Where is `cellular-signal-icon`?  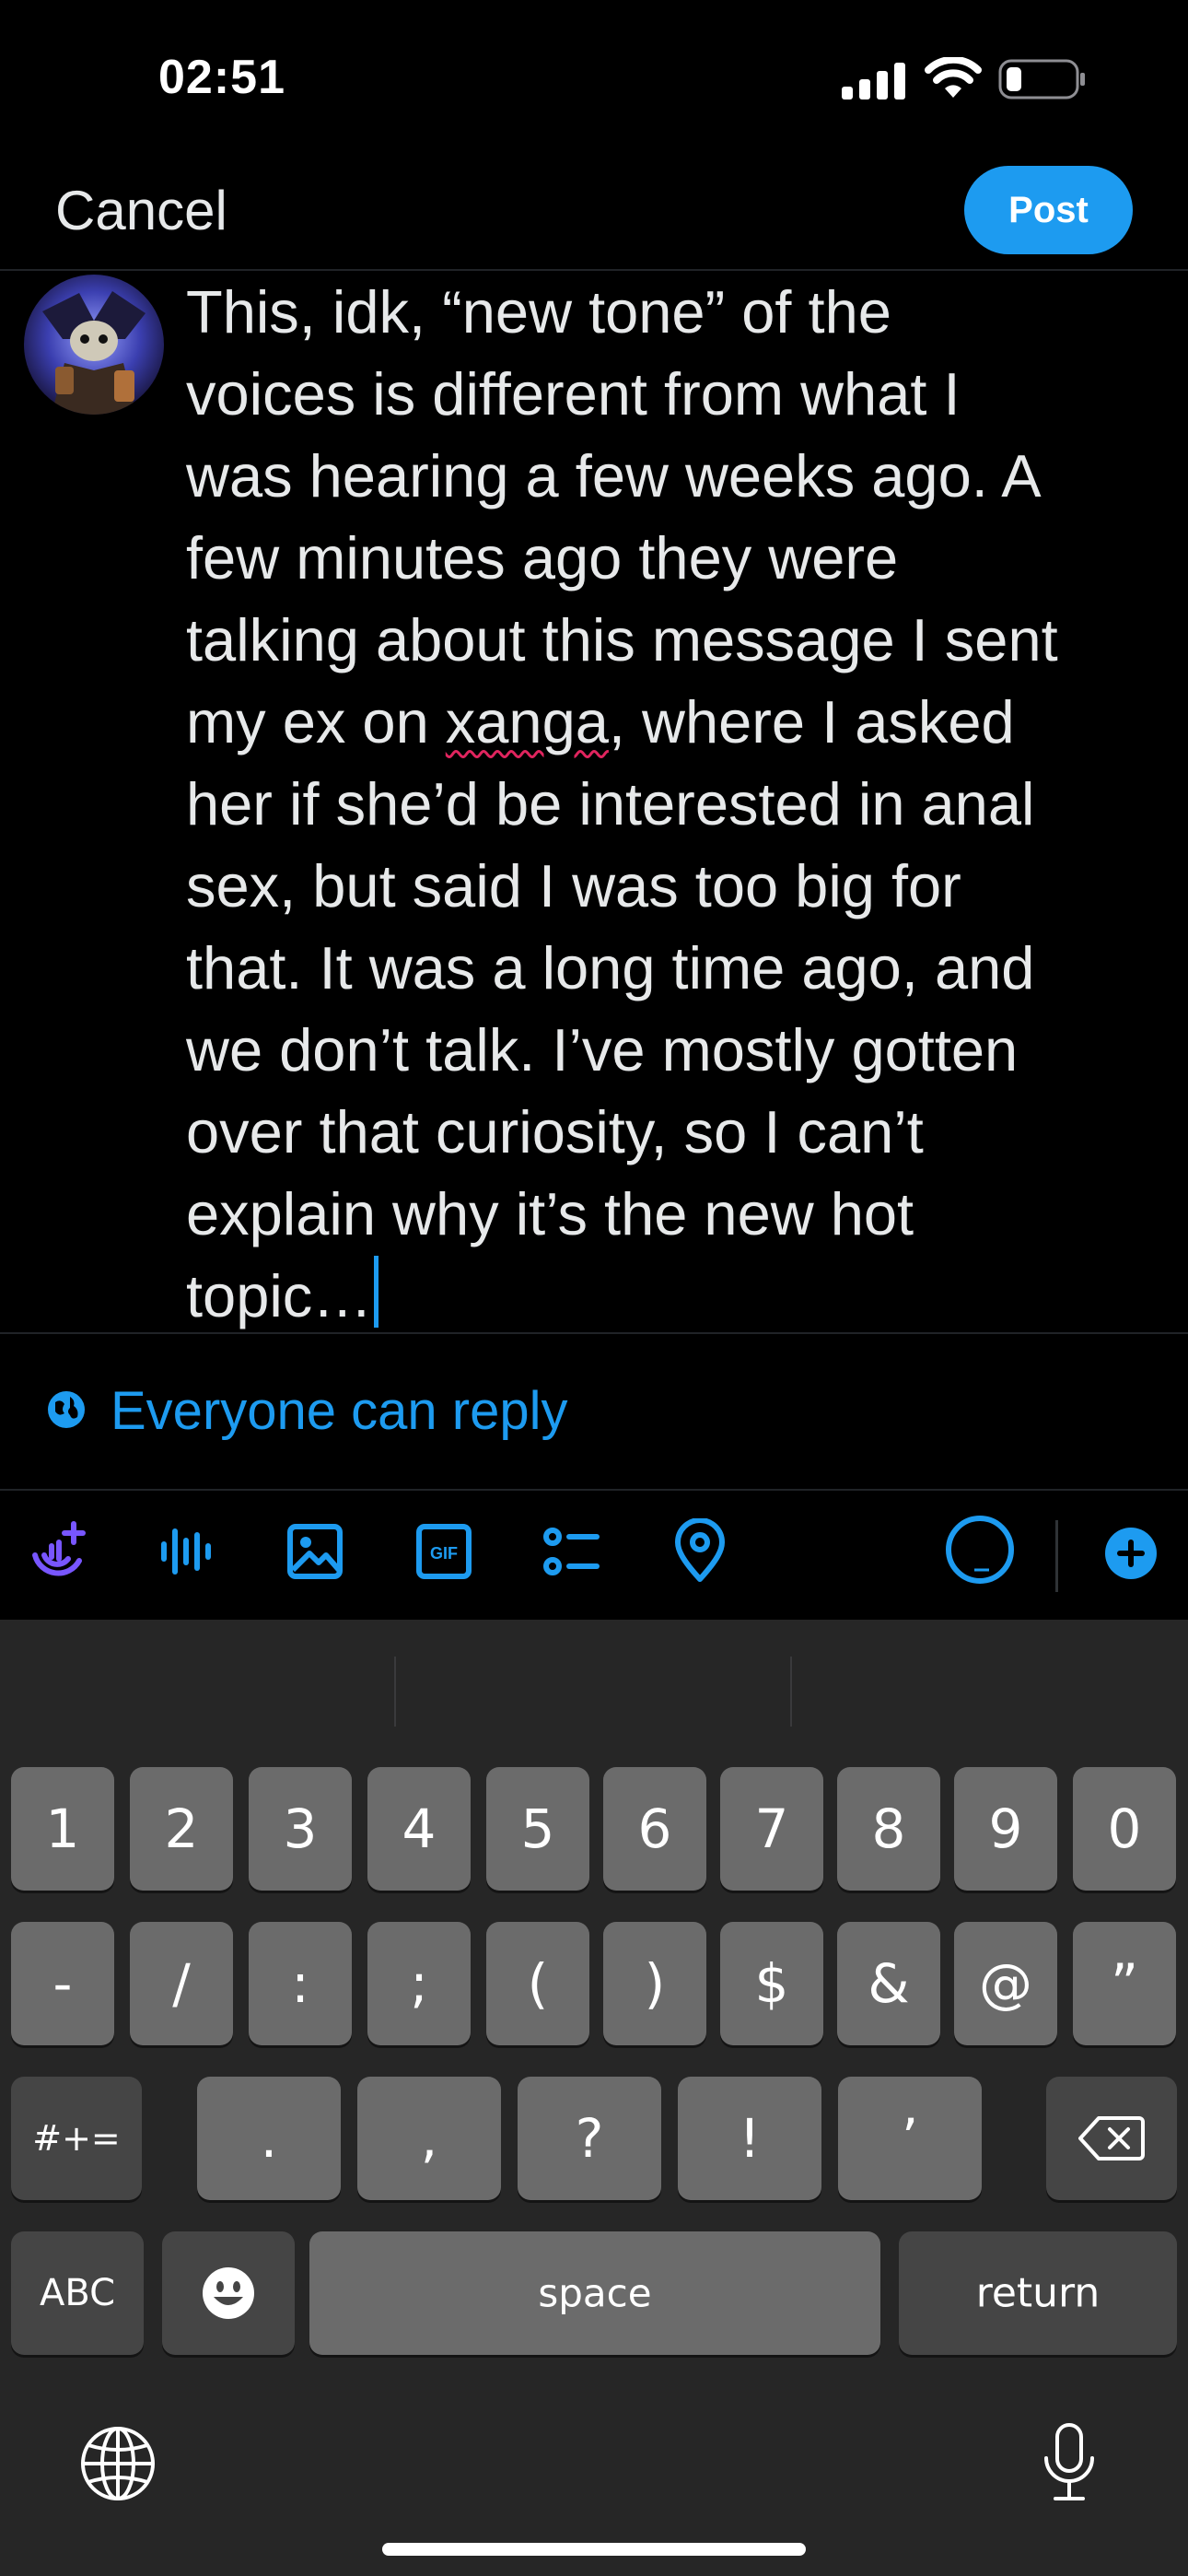 cellular-signal-icon is located at coordinates (873, 81).